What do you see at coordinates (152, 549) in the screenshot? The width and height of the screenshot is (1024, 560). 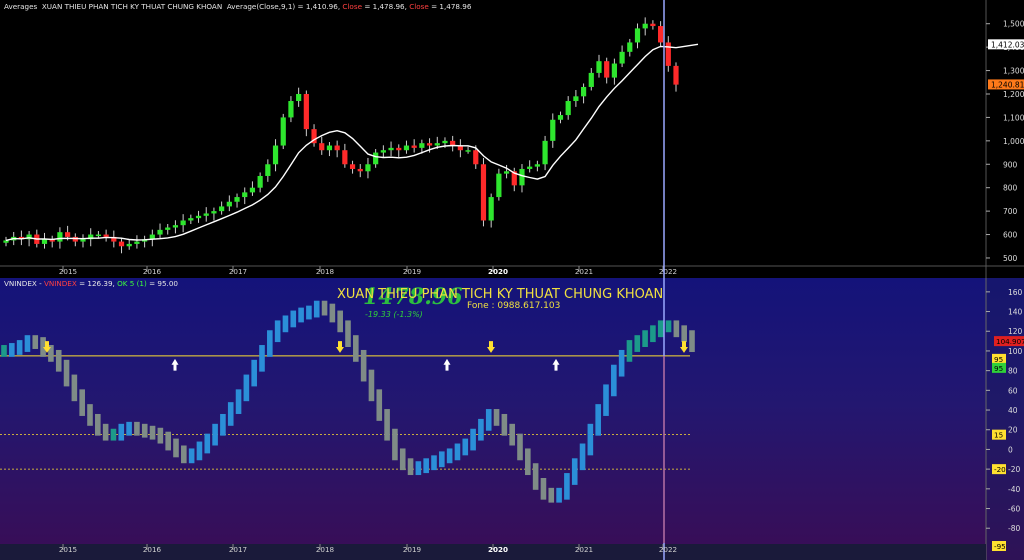 I see `osc-x-tick-label: 2016` at bounding box center [152, 549].